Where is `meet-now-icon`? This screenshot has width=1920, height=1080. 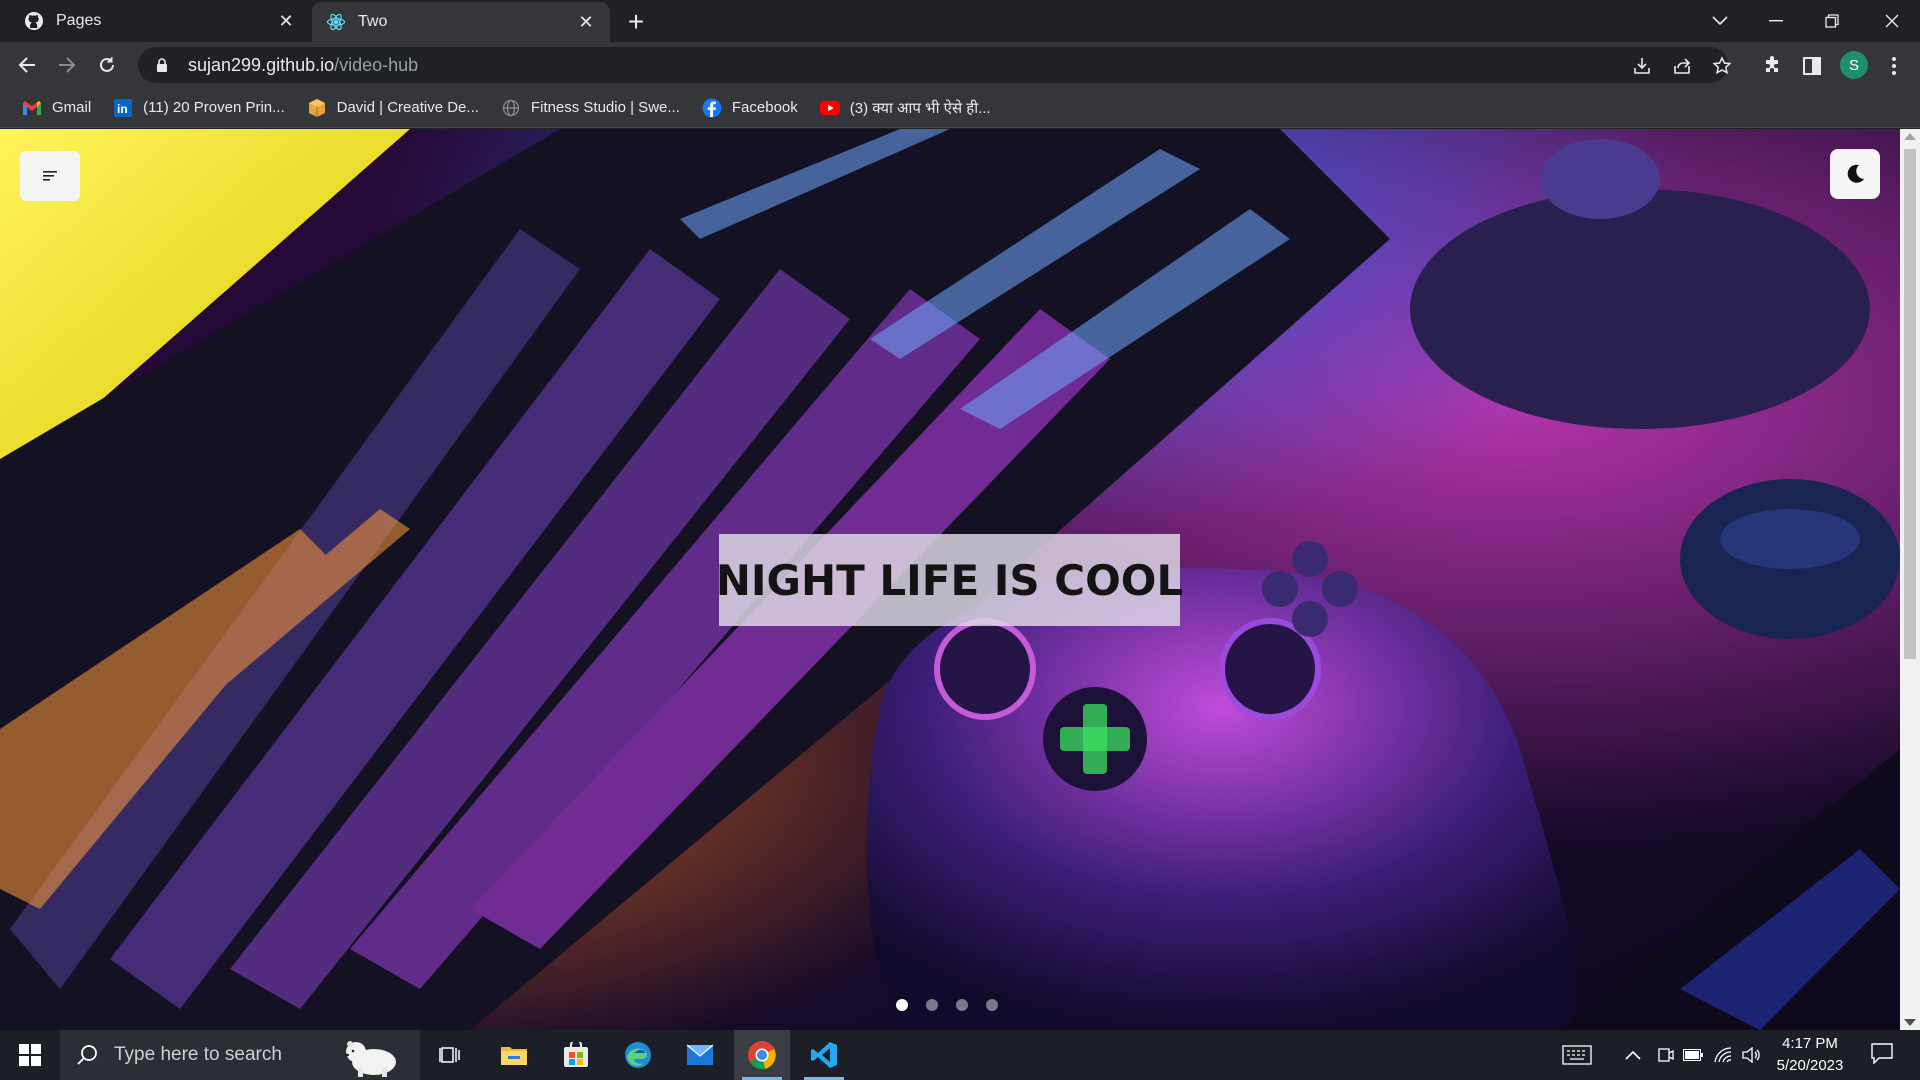
meet-now-icon is located at coordinates (1665, 1055).